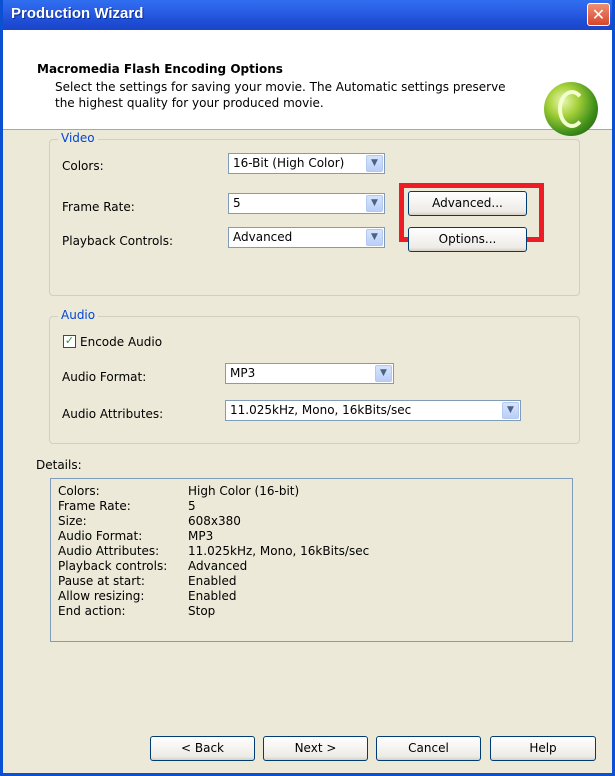  What do you see at coordinates (202, 611) in the screenshot?
I see `details-value: Stop` at bounding box center [202, 611].